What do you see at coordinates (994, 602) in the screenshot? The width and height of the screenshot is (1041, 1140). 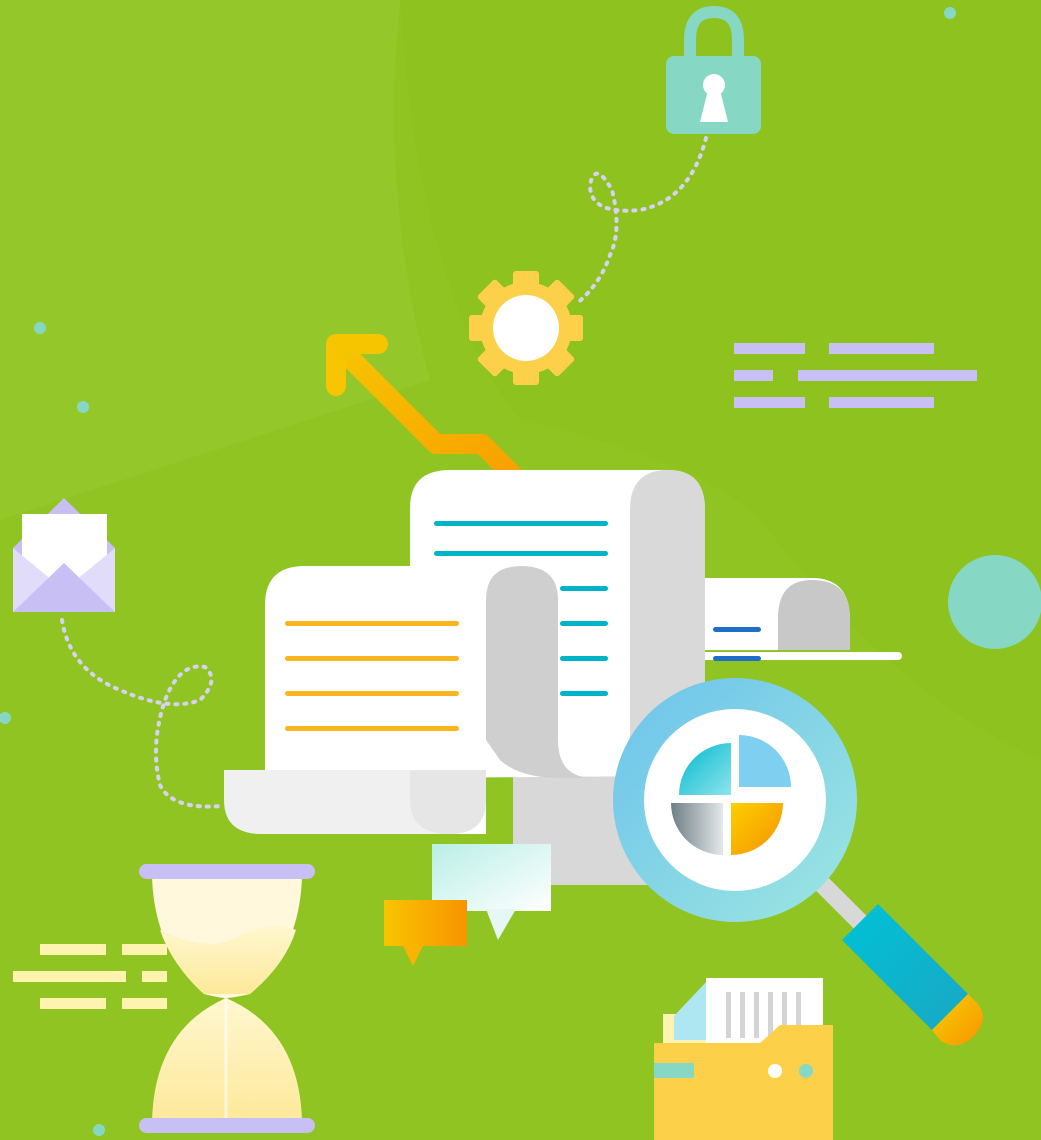 I see `mint-circle` at bounding box center [994, 602].